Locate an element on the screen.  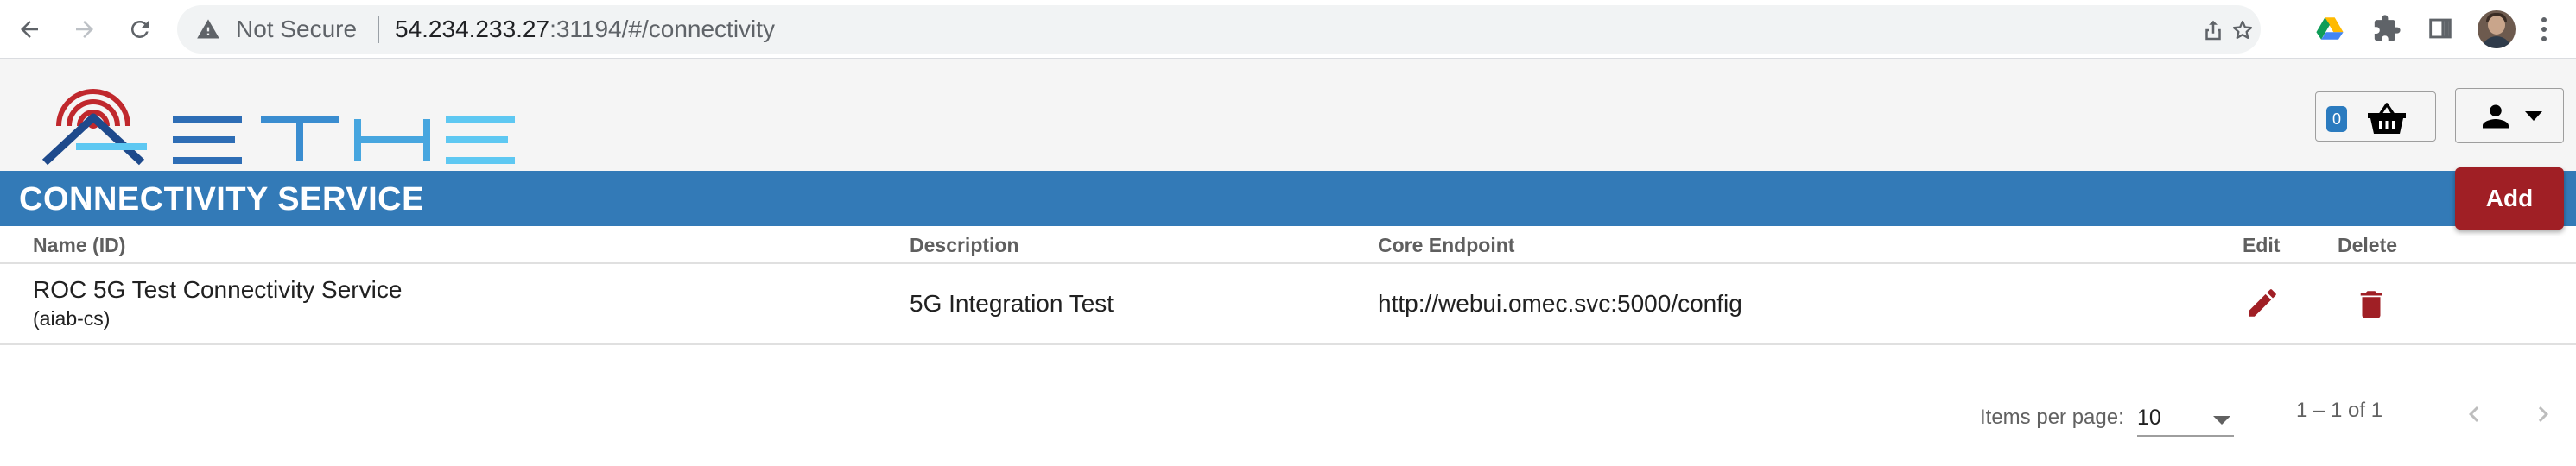
next-page-button is located at coordinates (2543, 414).